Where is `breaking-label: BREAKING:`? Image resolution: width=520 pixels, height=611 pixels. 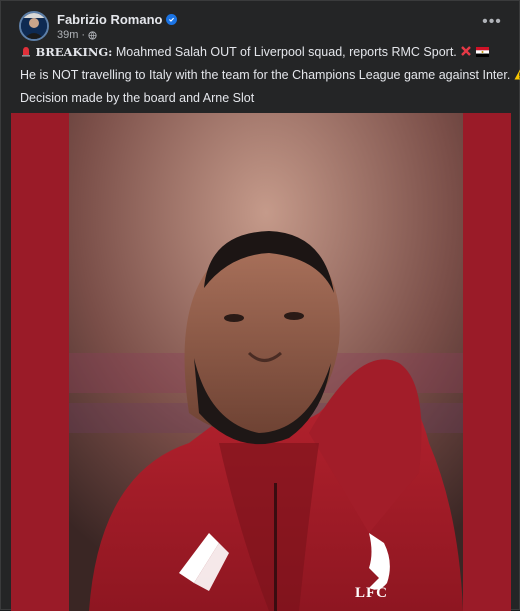
breaking-label: BREAKING: is located at coordinates (74, 52).